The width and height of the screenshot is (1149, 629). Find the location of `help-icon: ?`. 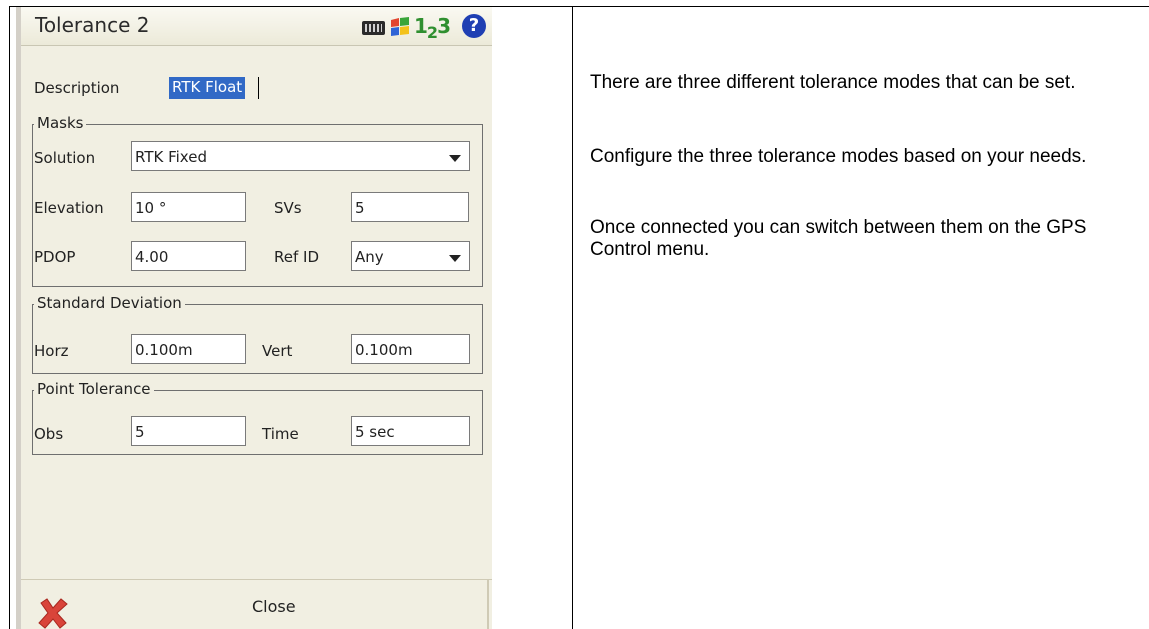

help-icon: ? is located at coordinates (474, 26).